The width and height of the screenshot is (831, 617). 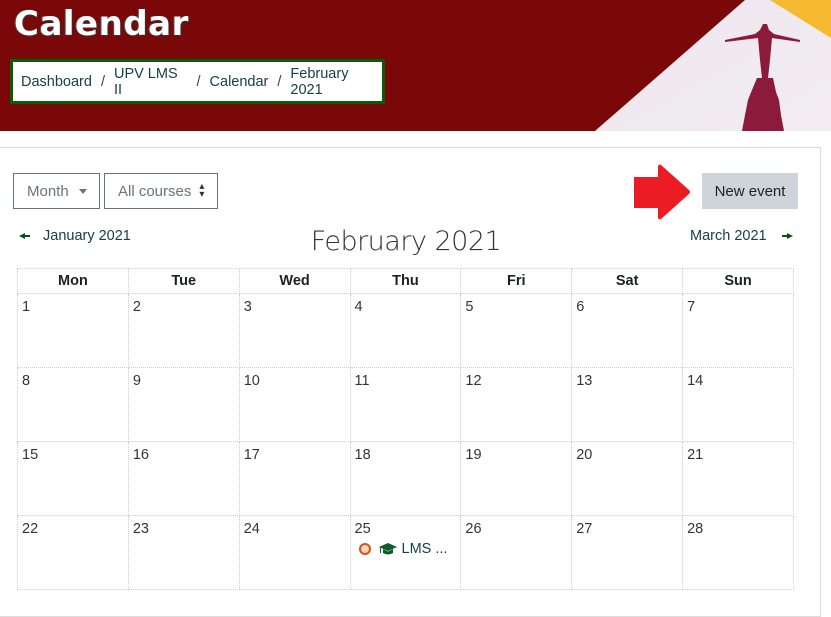 What do you see at coordinates (584, 455) in the screenshot?
I see `day-number: 20` at bounding box center [584, 455].